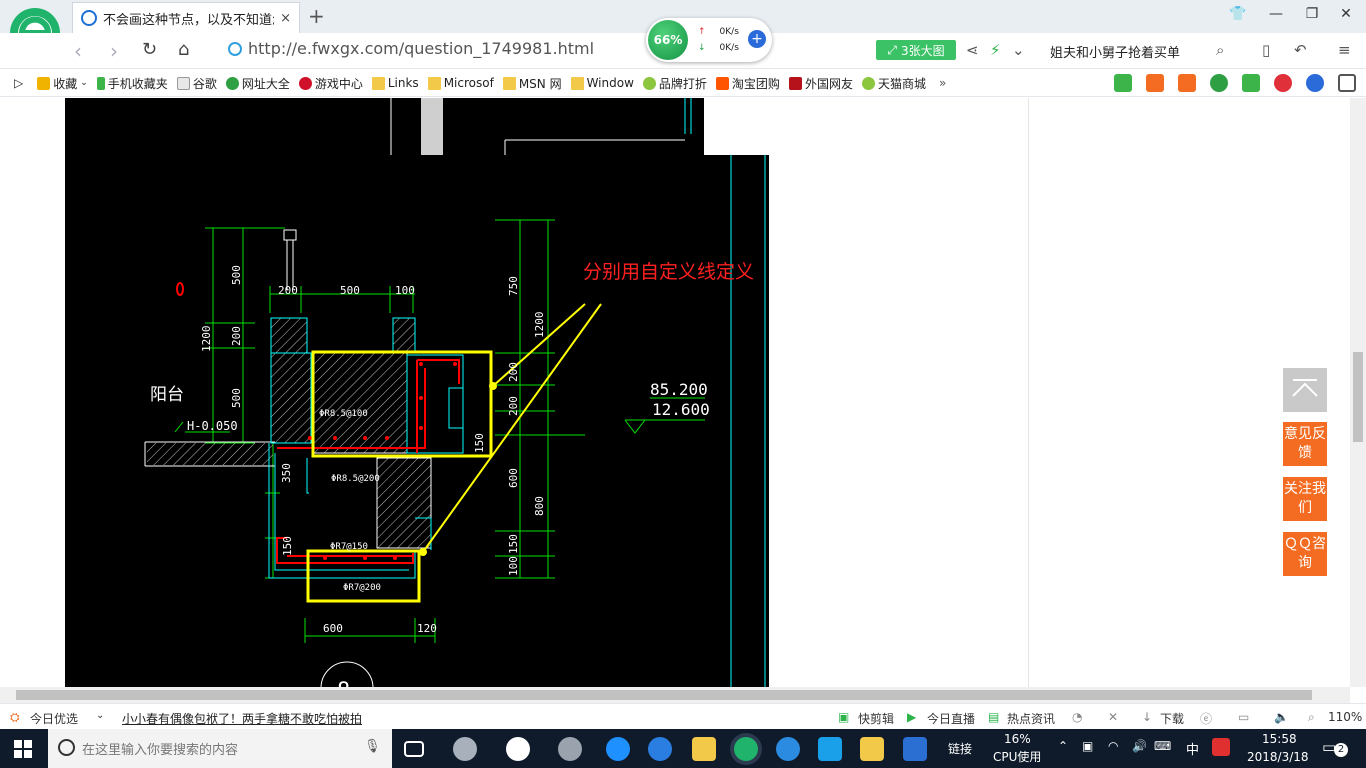 This screenshot has height=768, width=1366. I want to click on bookmark-microsoft: Microsof, so click(460, 83).